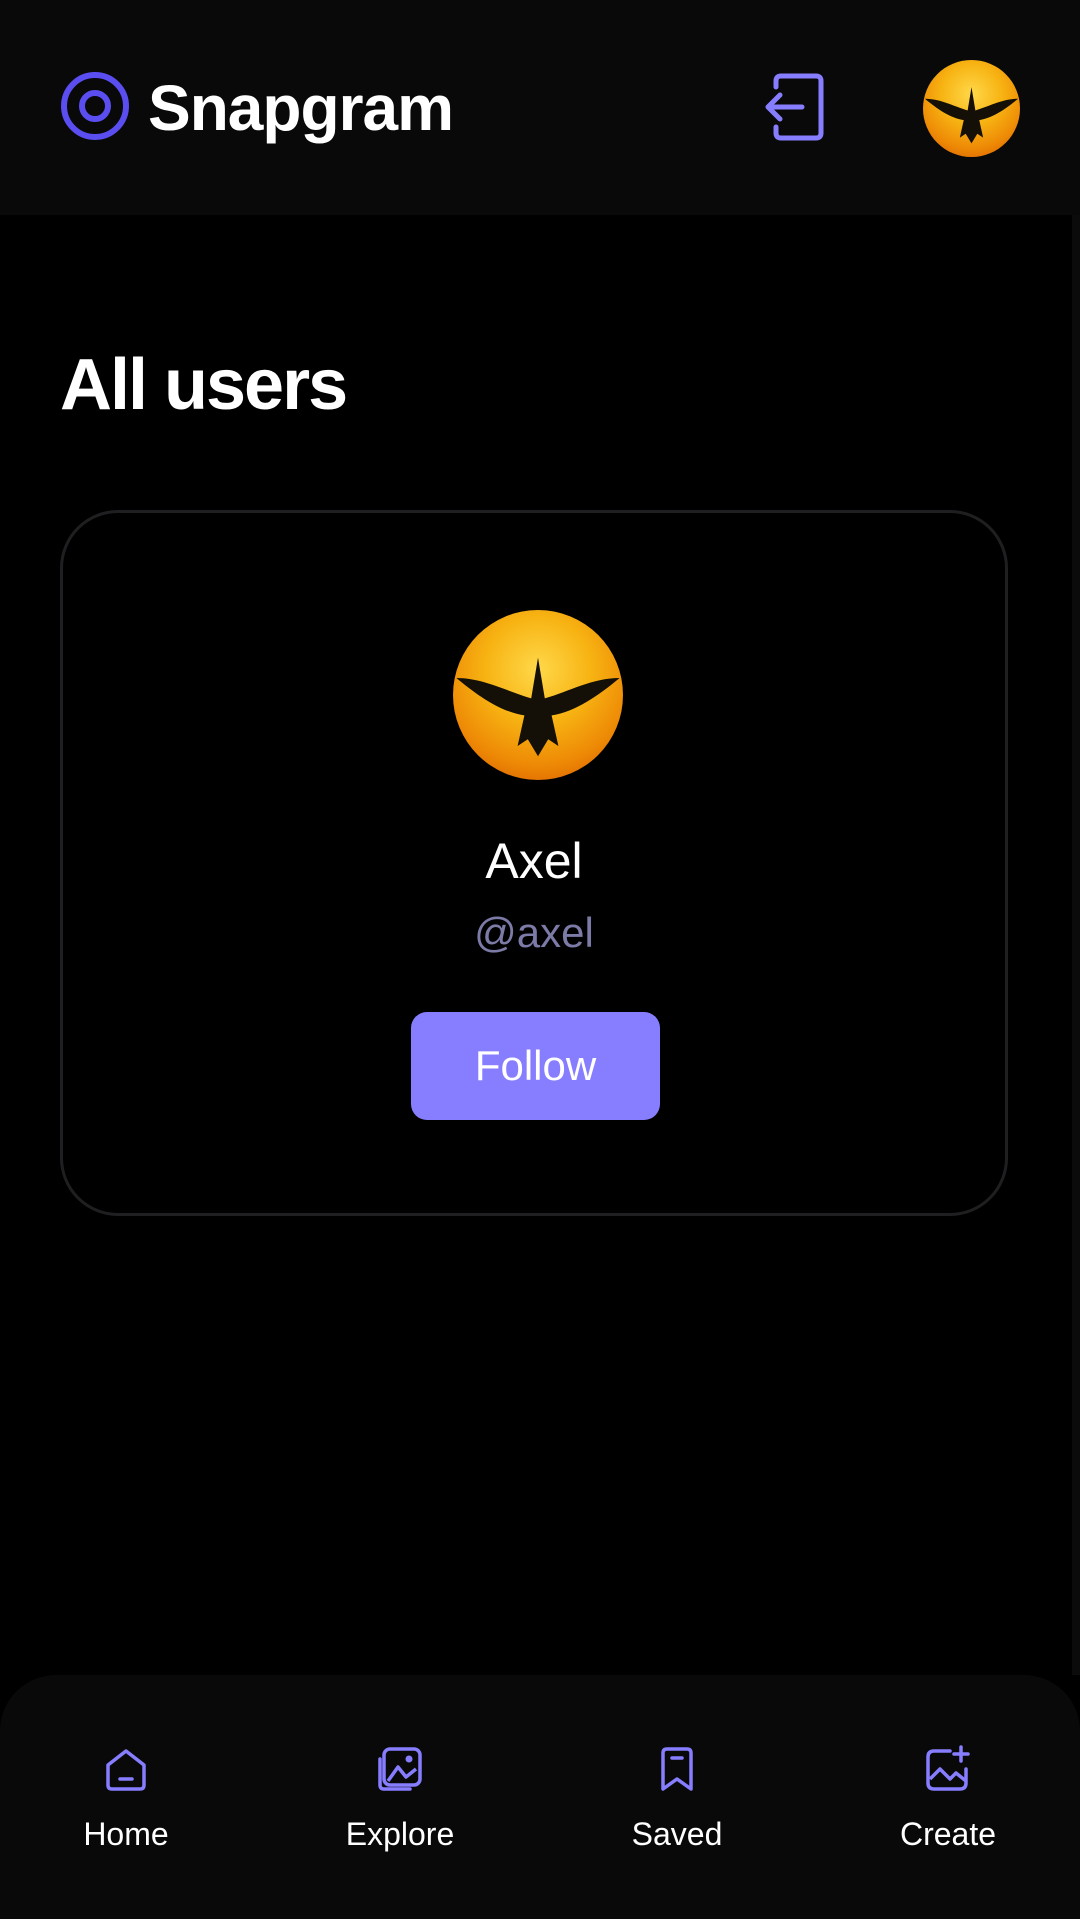 The height and width of the screenshot is (1919, 1080). What do you see at coordinates (126, 1799) in the screenshot?
I see `nav-item-home: Home` at bounding box center [126, 1799].